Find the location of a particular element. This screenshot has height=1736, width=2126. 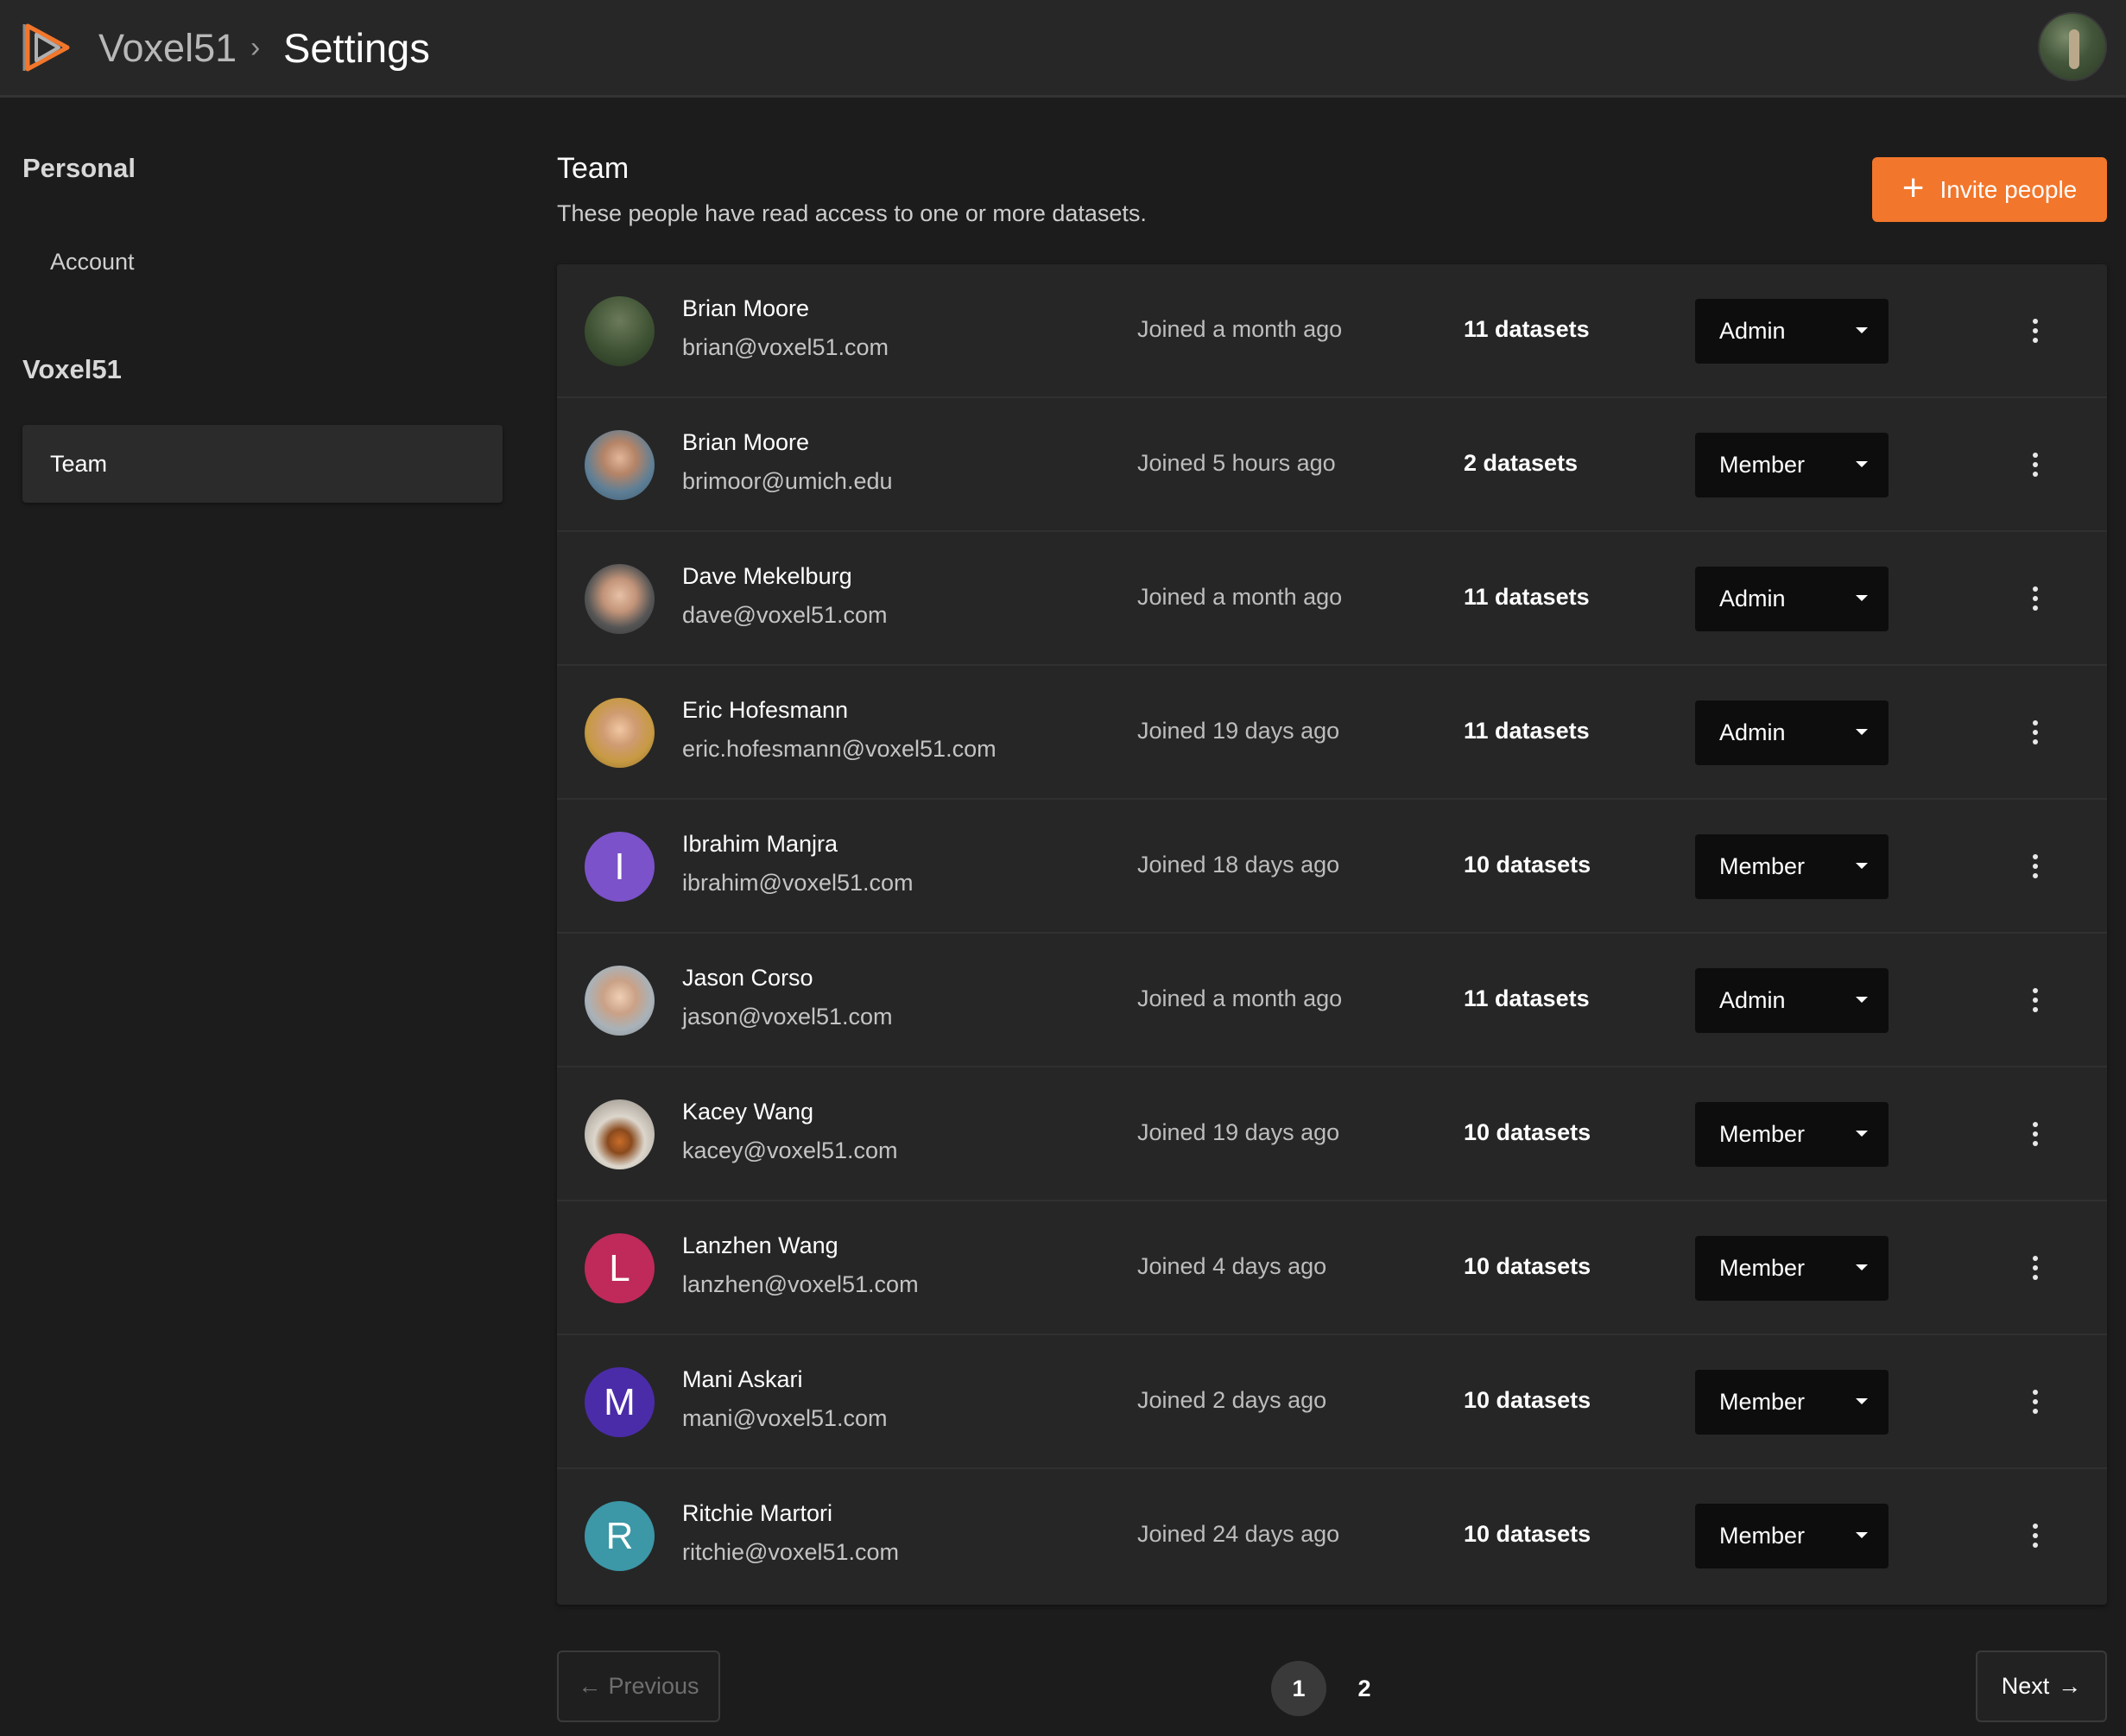

avatar: M is located at coordinates (620, 1402).